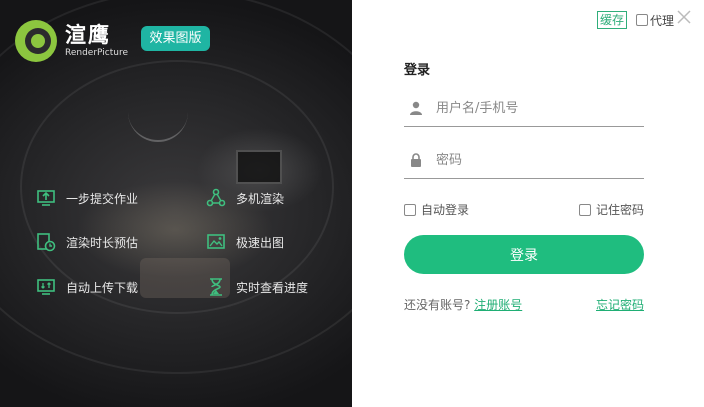  What do you see at coordinates (585, 209) in the screenshot?
I see `remember-password-checkbox` at bounding box center [585, 209].